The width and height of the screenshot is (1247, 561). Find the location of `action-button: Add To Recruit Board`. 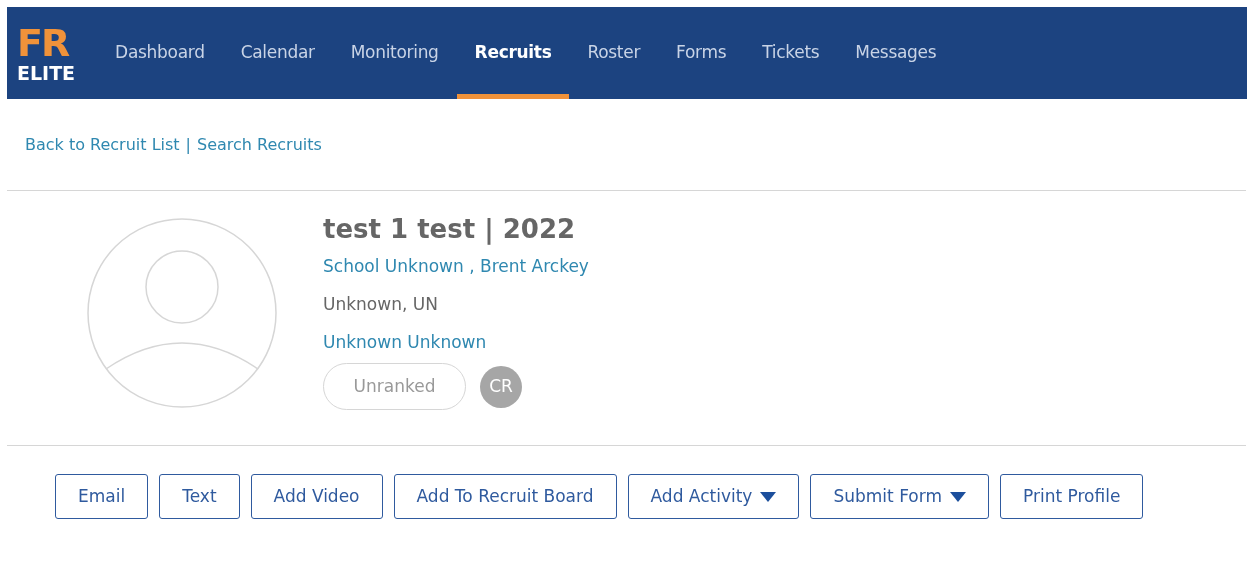

action-button: Add To Recruit Board is located at coordinates (505, 496).